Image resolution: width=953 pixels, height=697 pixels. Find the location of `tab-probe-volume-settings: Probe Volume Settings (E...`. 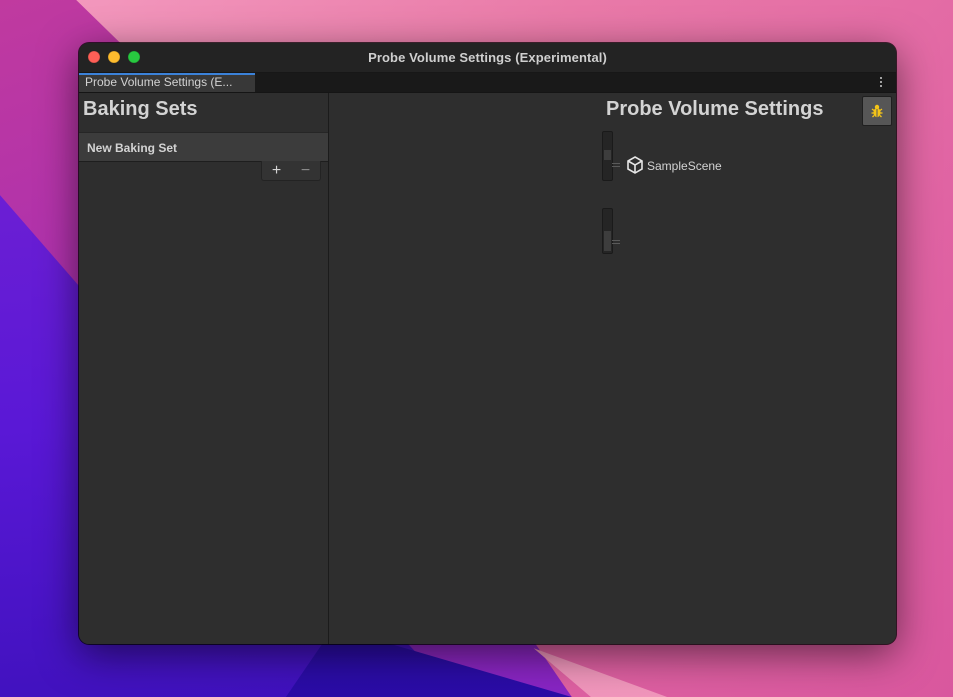

tab-probe-volume-settings: Probe Volume Settings (E... is located at coordinates (167, 82).